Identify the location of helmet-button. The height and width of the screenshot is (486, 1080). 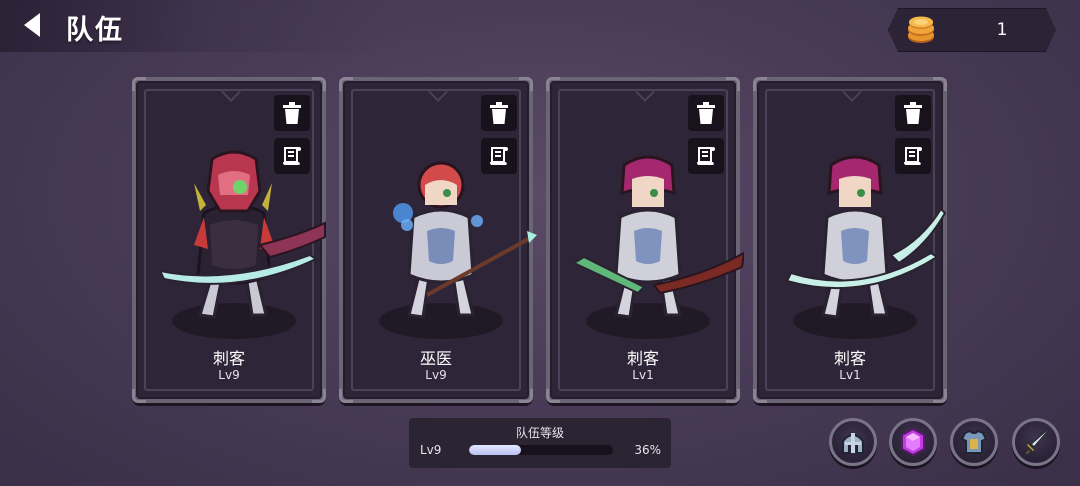
(853, 442).